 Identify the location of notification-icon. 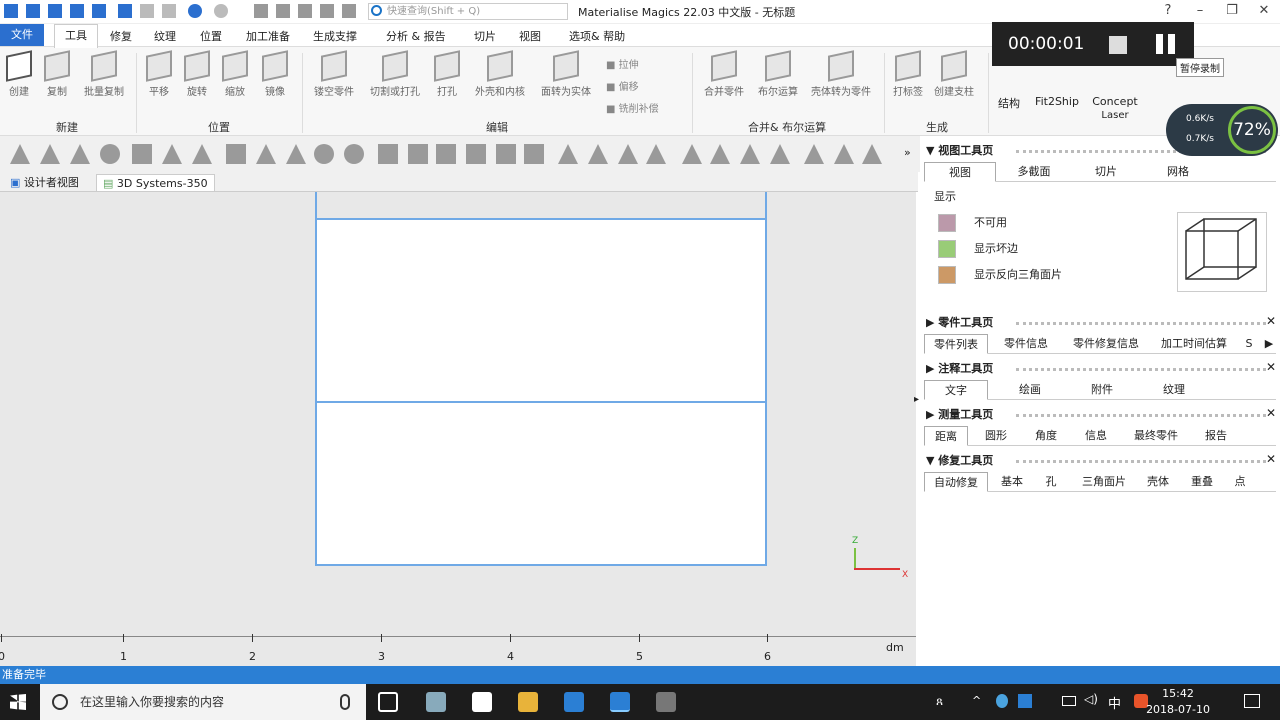
(1252, 701).